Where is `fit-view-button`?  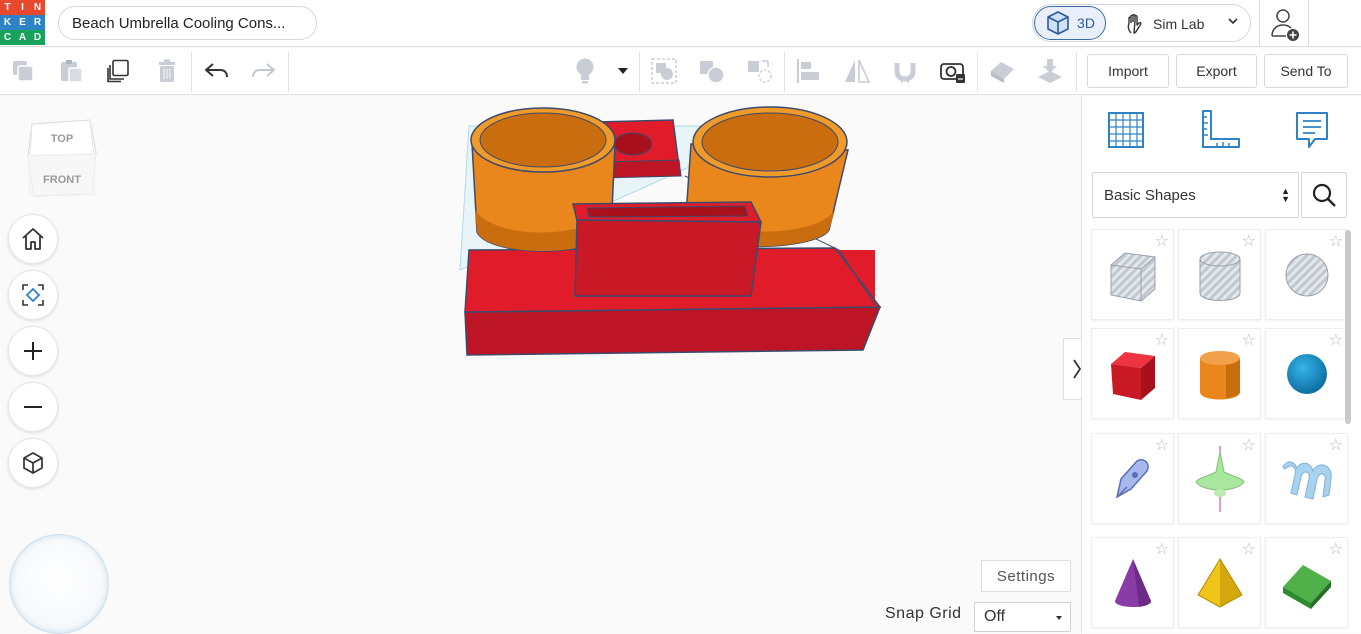
fit-view-button is located at coordinates (33, 295).